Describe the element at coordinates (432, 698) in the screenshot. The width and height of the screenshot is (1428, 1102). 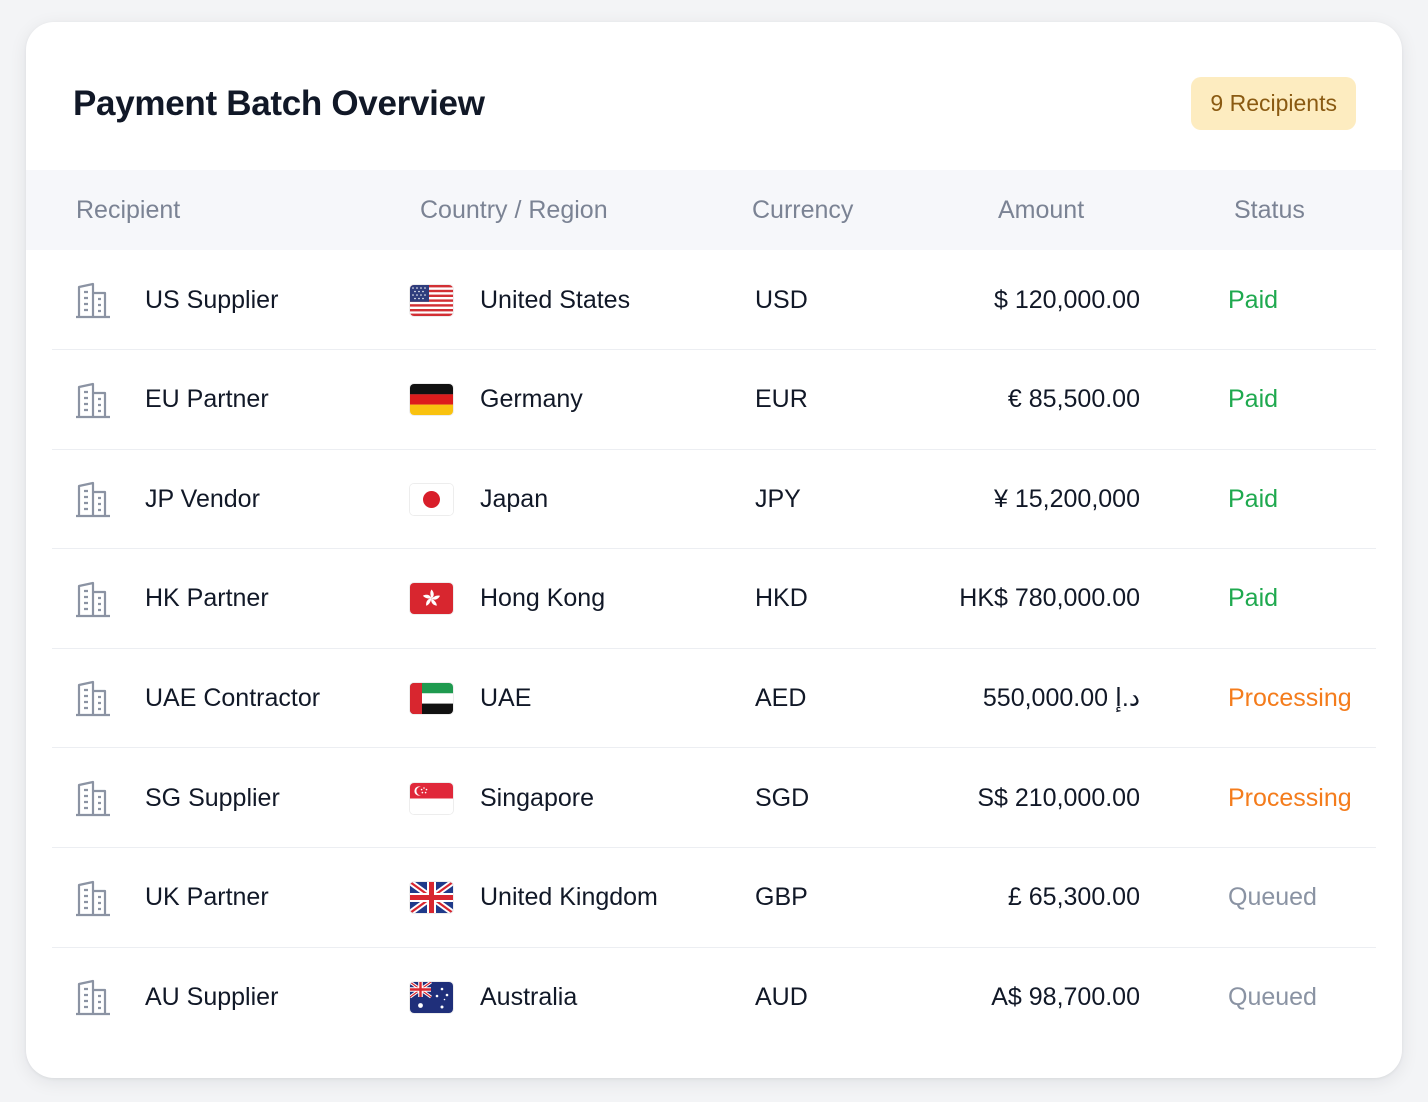
I see `flag-ae-icon` at that location.